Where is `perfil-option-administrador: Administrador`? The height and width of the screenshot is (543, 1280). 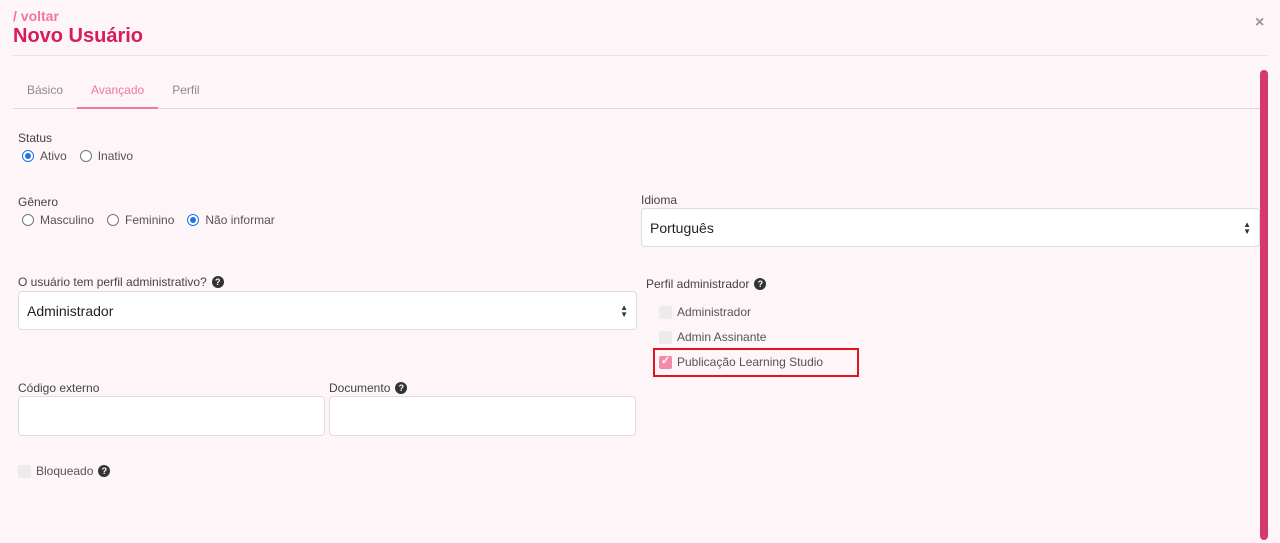
perfil-option-administrador: Administrador is located at coordinates (705, 312).